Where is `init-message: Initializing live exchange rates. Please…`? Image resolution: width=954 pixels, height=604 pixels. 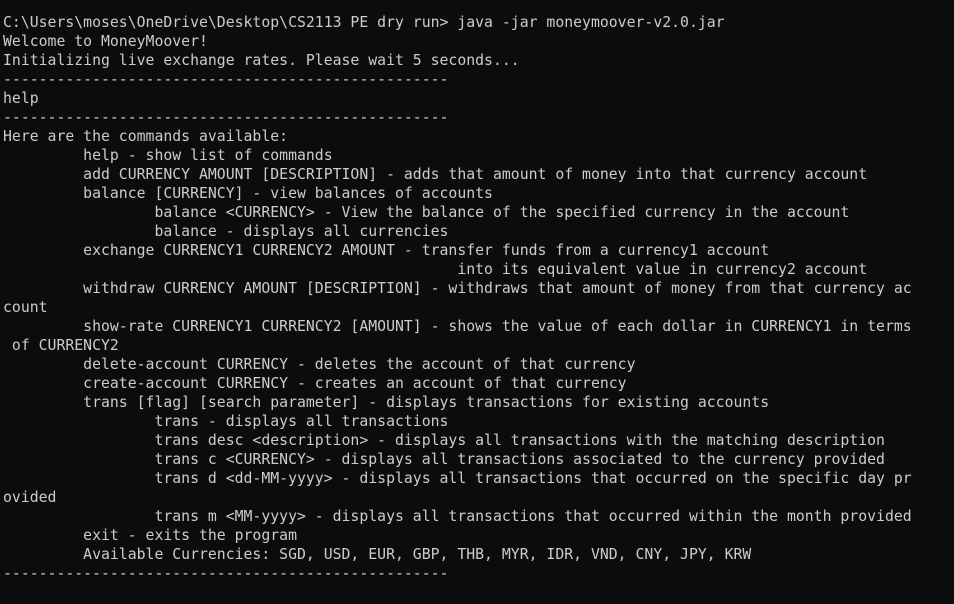
init-message: Initializing live exchange rates. Please… is located at coordinates (261, 60).